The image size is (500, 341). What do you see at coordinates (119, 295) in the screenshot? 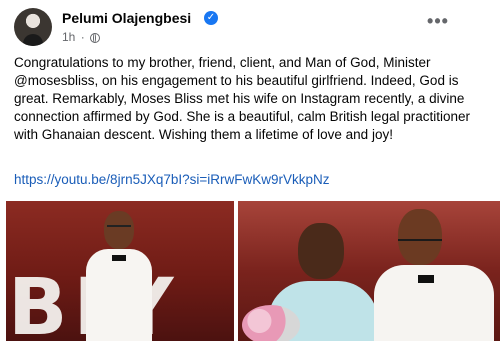
I see `white-suit` at bounding box center [119, 295].